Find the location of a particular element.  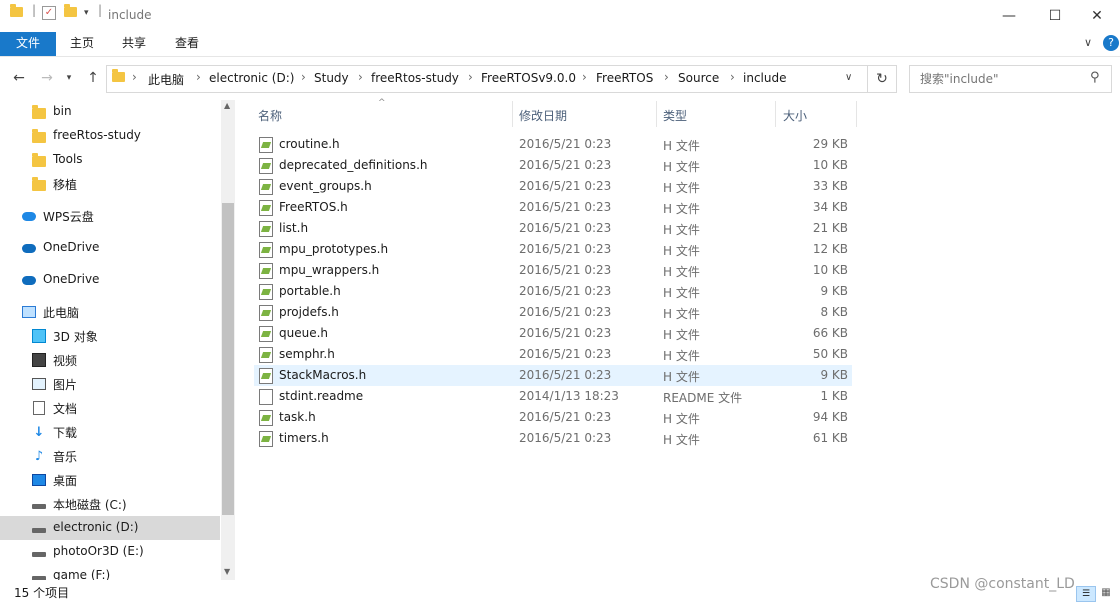

file-name: croutine.h is located at coordinates (309, 144).